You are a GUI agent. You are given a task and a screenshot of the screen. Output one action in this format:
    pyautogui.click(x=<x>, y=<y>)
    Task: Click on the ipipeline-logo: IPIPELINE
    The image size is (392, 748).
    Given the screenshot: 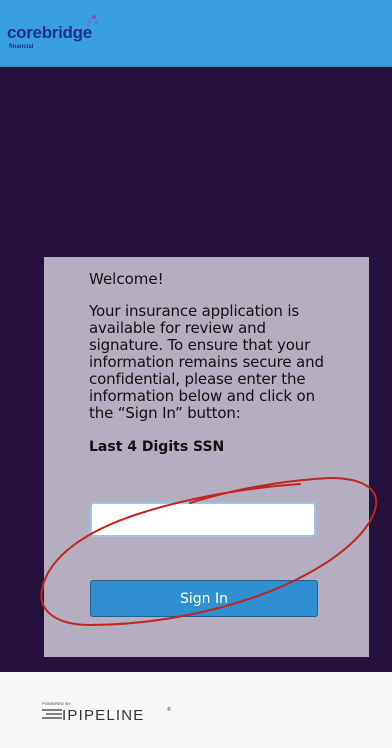 What is the action you would take?
    pyautogui.click(x=103, y=715)
    